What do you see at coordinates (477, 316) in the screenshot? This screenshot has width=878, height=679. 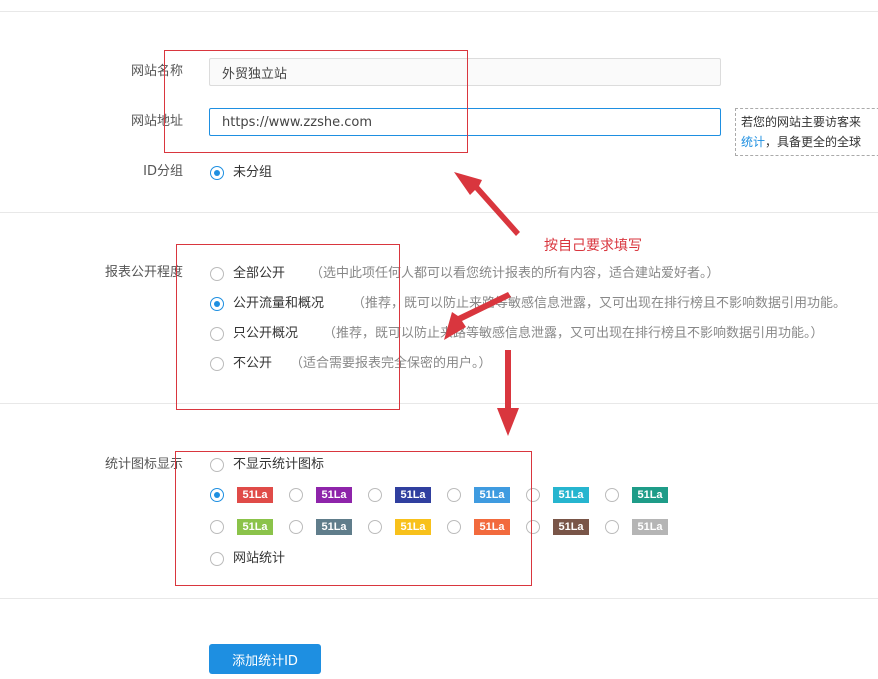 I see `arrow-down-left` at bounding box center [477, 316].